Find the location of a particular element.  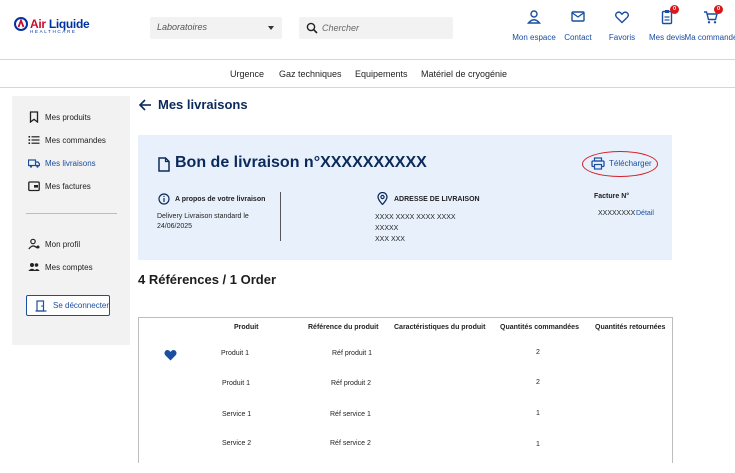

delivery-note-title: Bon de livraison n°XXXXXXXXXX is located at coordinates (301, 162).